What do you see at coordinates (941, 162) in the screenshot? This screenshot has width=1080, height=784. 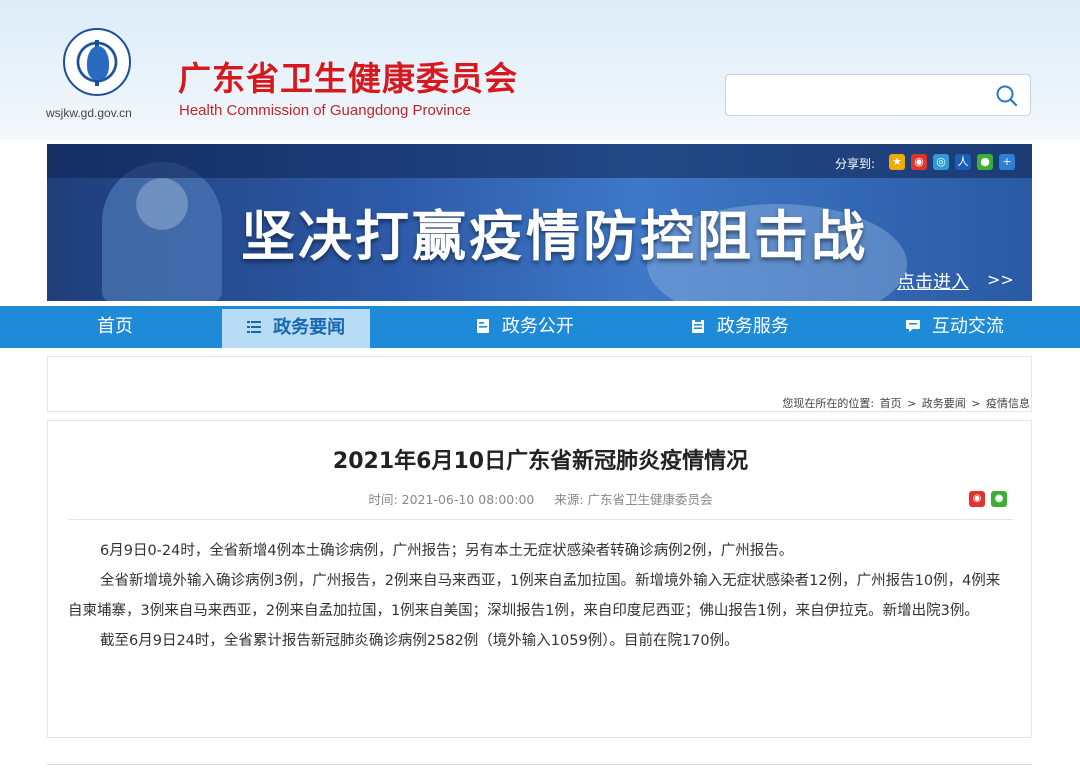 I see `tencent-weibo-icon: ◎` at bounding box center [941, 162].